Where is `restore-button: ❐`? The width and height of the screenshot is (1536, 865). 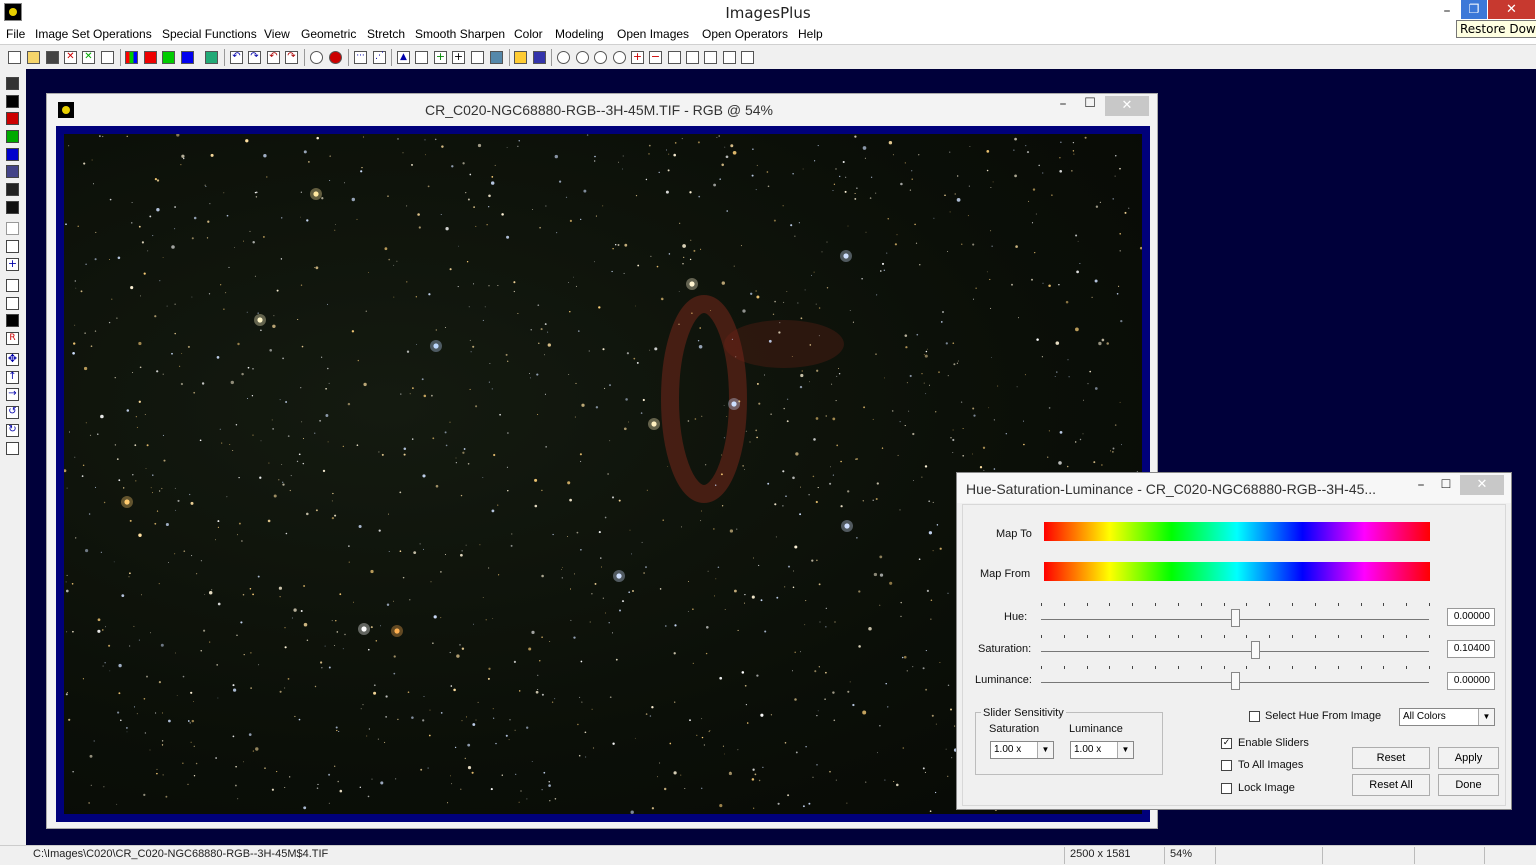
restore-button: ❐ is located at coordinates (1474, 9).